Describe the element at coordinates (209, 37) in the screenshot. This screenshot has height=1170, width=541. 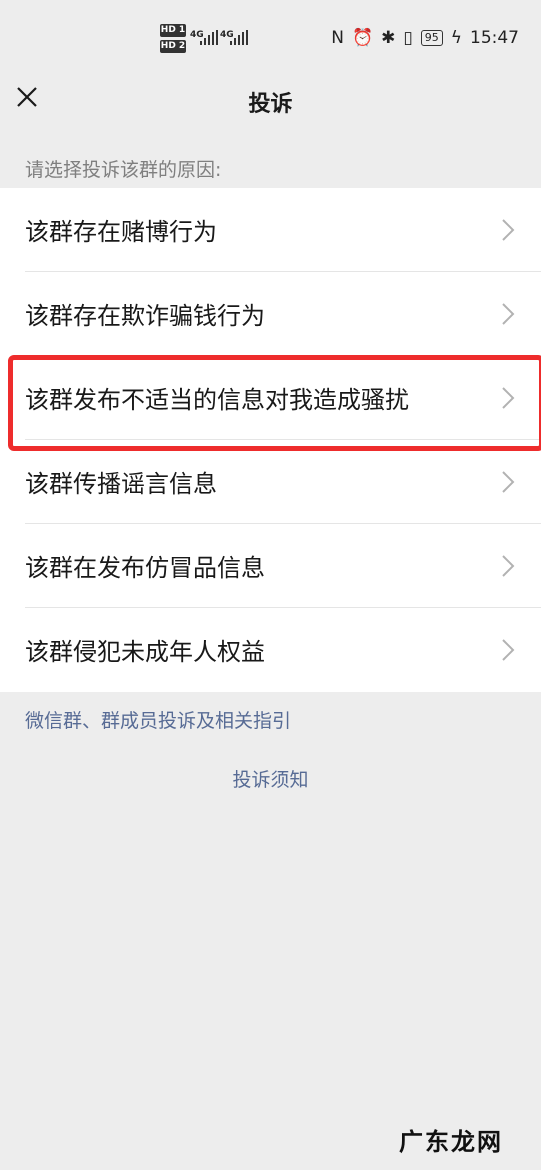
I see `signal1-icon` at that location.